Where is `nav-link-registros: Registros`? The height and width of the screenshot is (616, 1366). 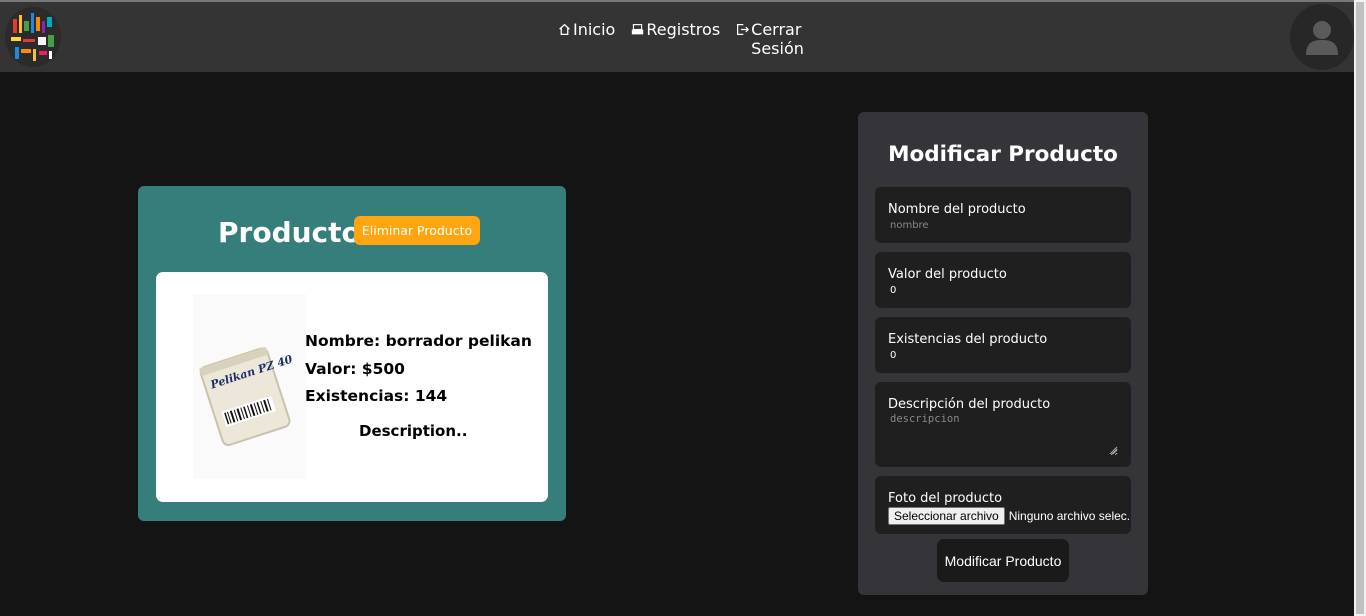
nav-link-registros: Registros is located at coordinates (675, 29).